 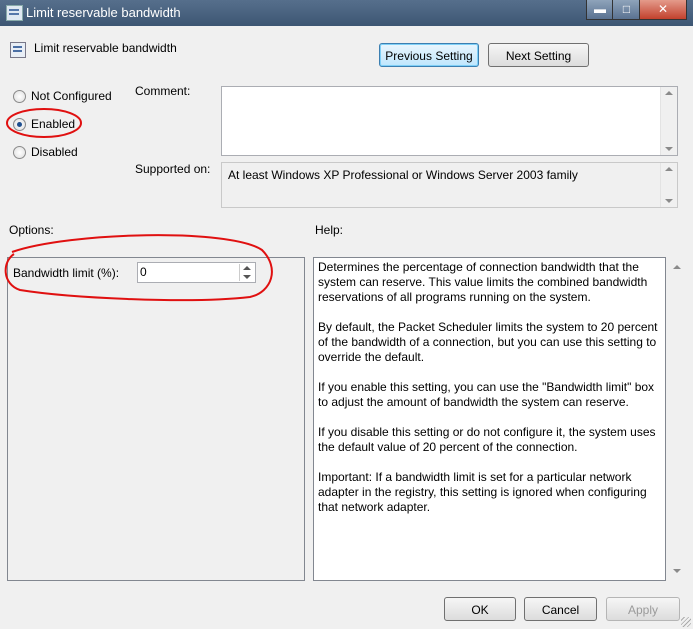 I want to click on next-setting-button: Next Setting, so click(x=538, y=55).